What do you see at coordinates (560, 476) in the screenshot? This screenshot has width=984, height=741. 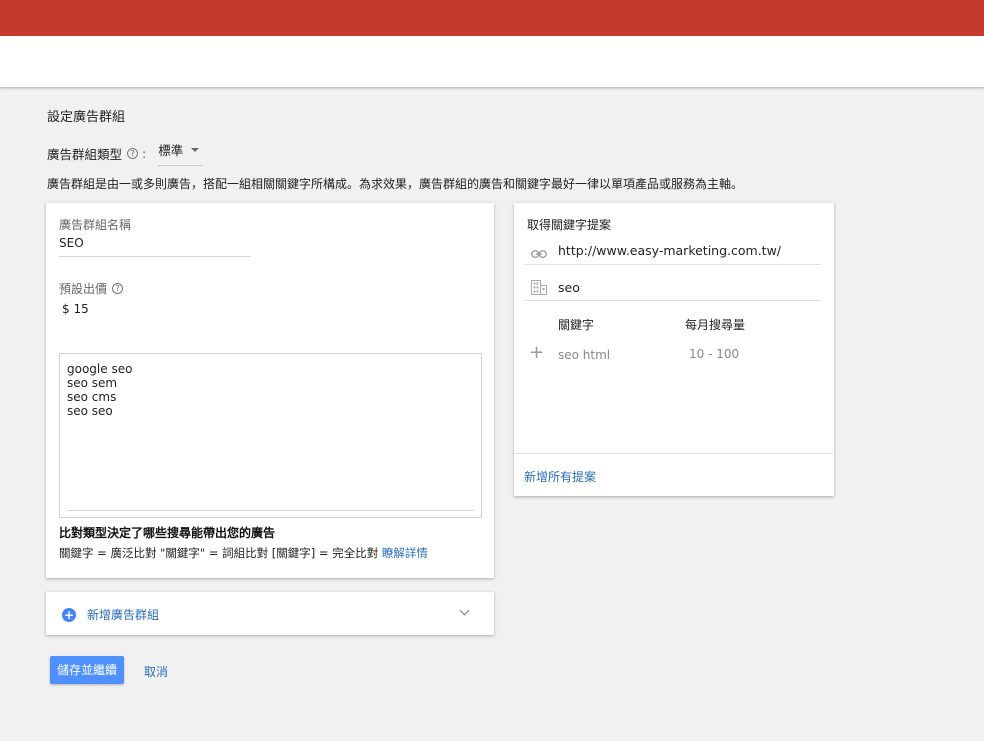 I see `add-all-suggestions-link: 新增所有提案` at bounding box center [560, 476].